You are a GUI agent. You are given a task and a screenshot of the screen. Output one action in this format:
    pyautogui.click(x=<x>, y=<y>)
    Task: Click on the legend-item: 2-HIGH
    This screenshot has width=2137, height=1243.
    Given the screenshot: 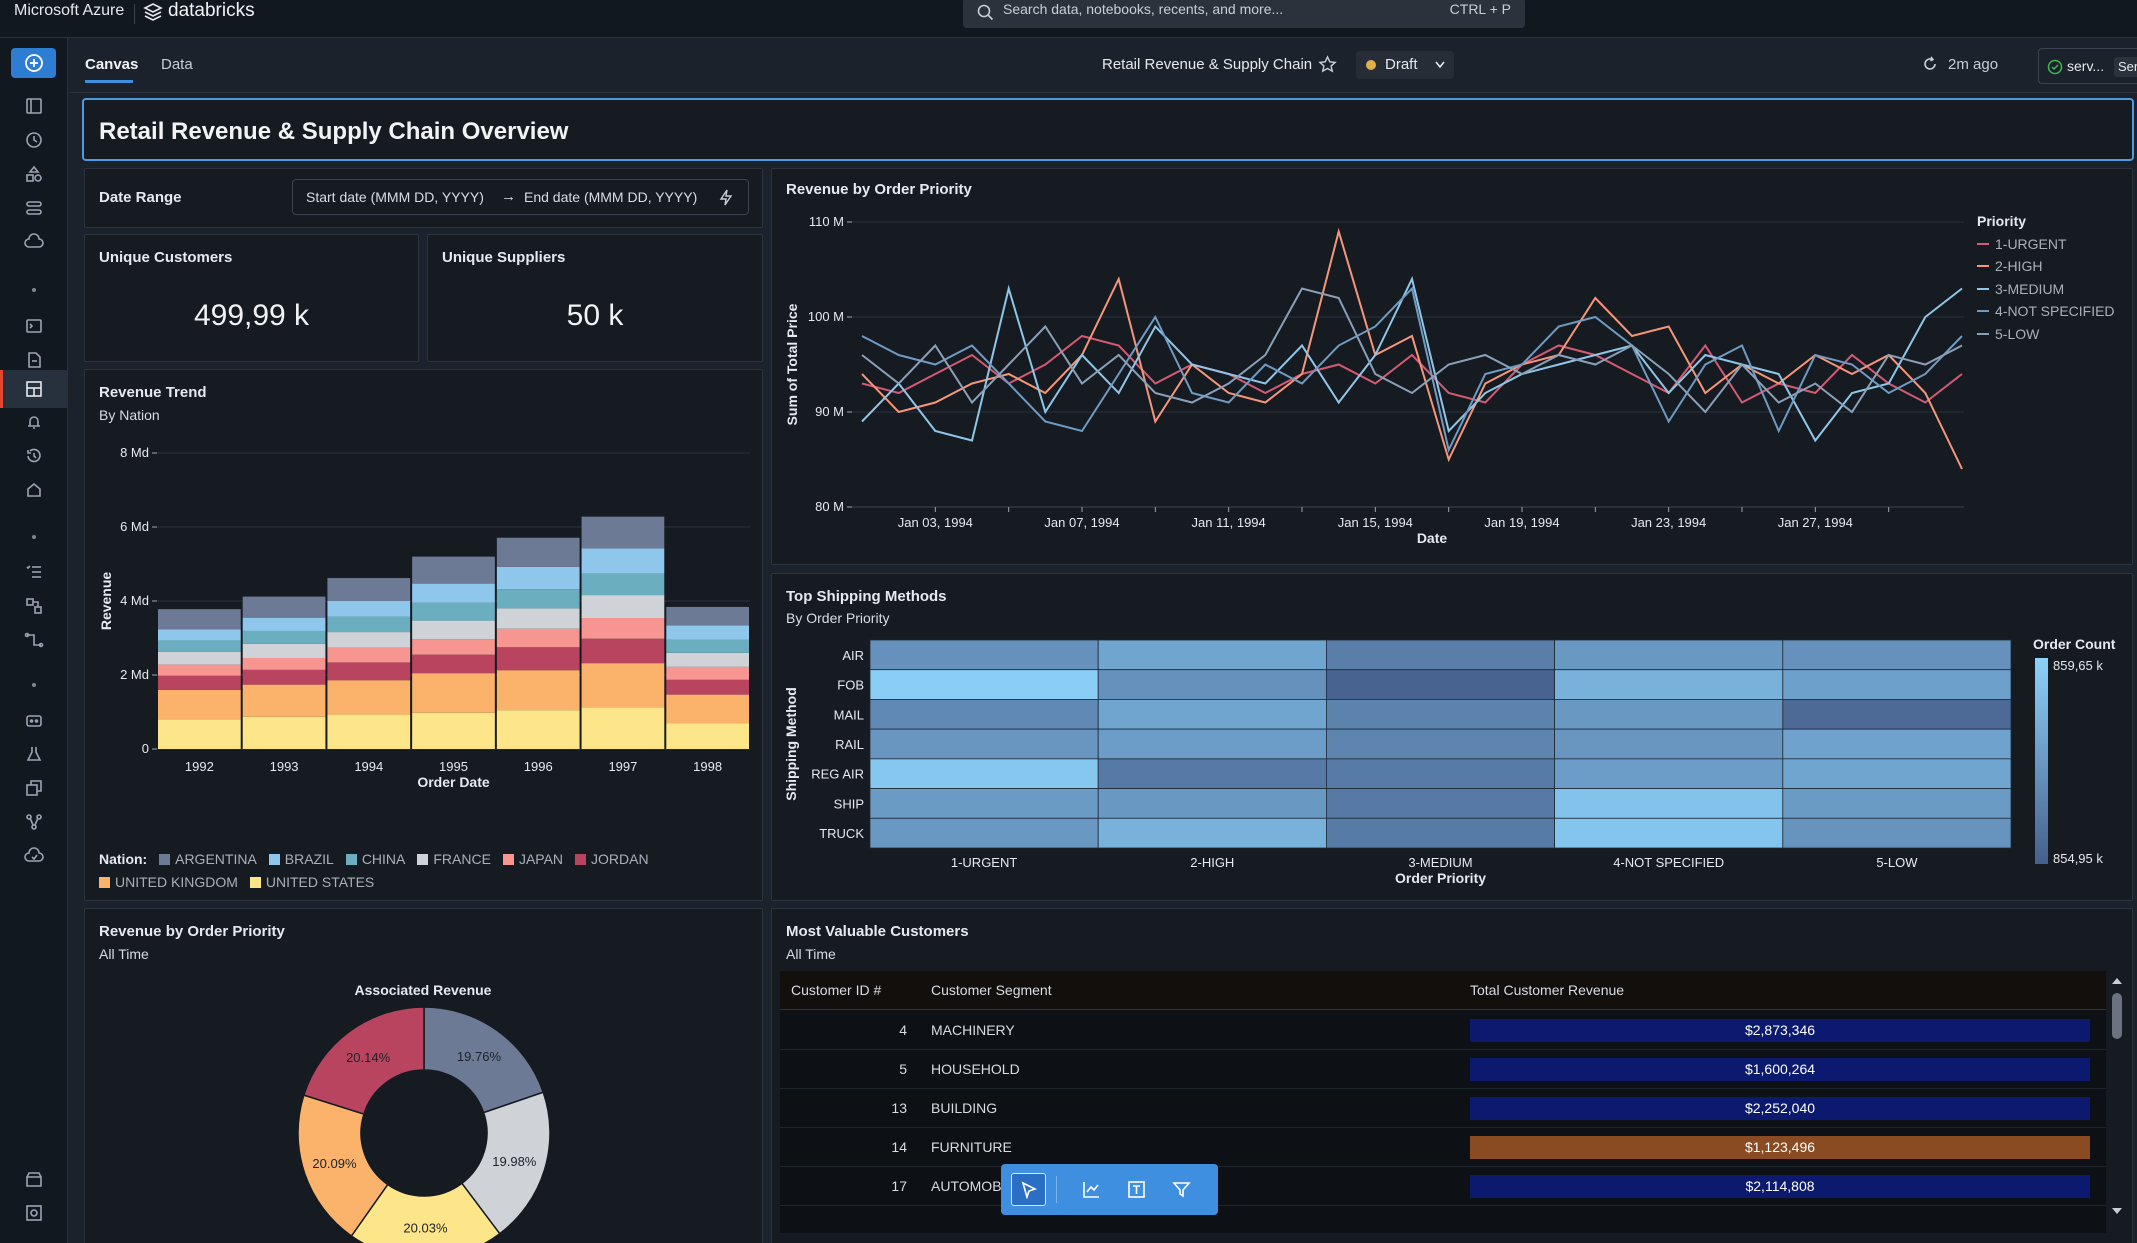 What is the action you would take?
    pyautogui.click(x=2052, y=266)
    